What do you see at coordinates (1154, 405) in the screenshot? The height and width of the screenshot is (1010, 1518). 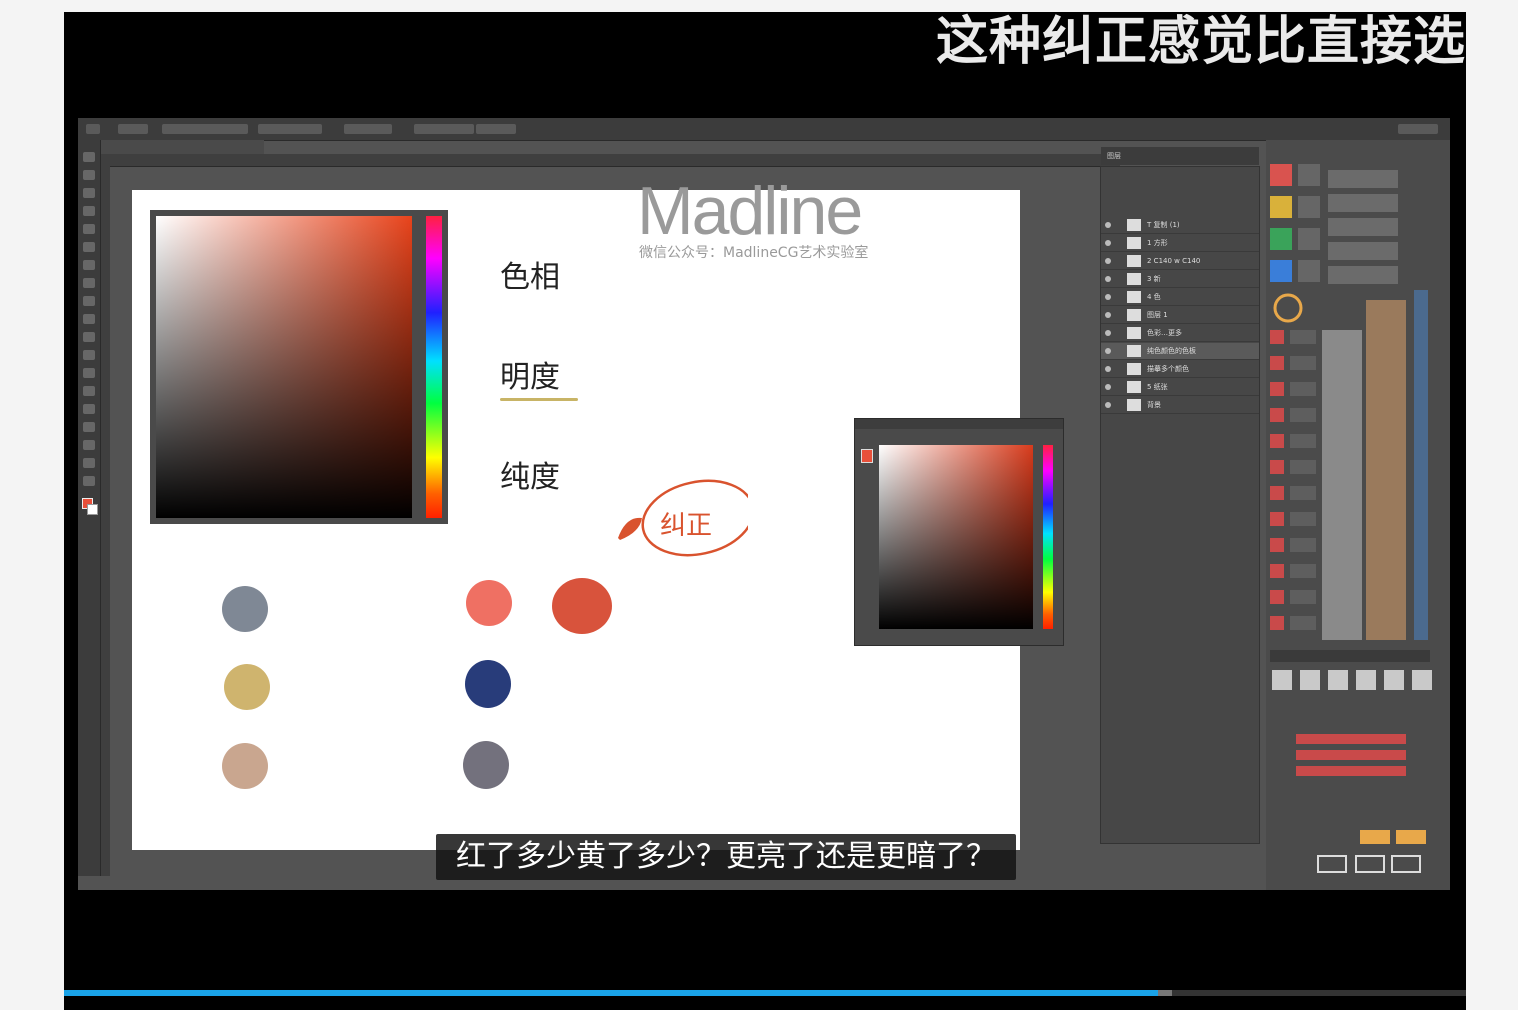 I see `layer-name: 背景` at bounding box center [1154, 405].